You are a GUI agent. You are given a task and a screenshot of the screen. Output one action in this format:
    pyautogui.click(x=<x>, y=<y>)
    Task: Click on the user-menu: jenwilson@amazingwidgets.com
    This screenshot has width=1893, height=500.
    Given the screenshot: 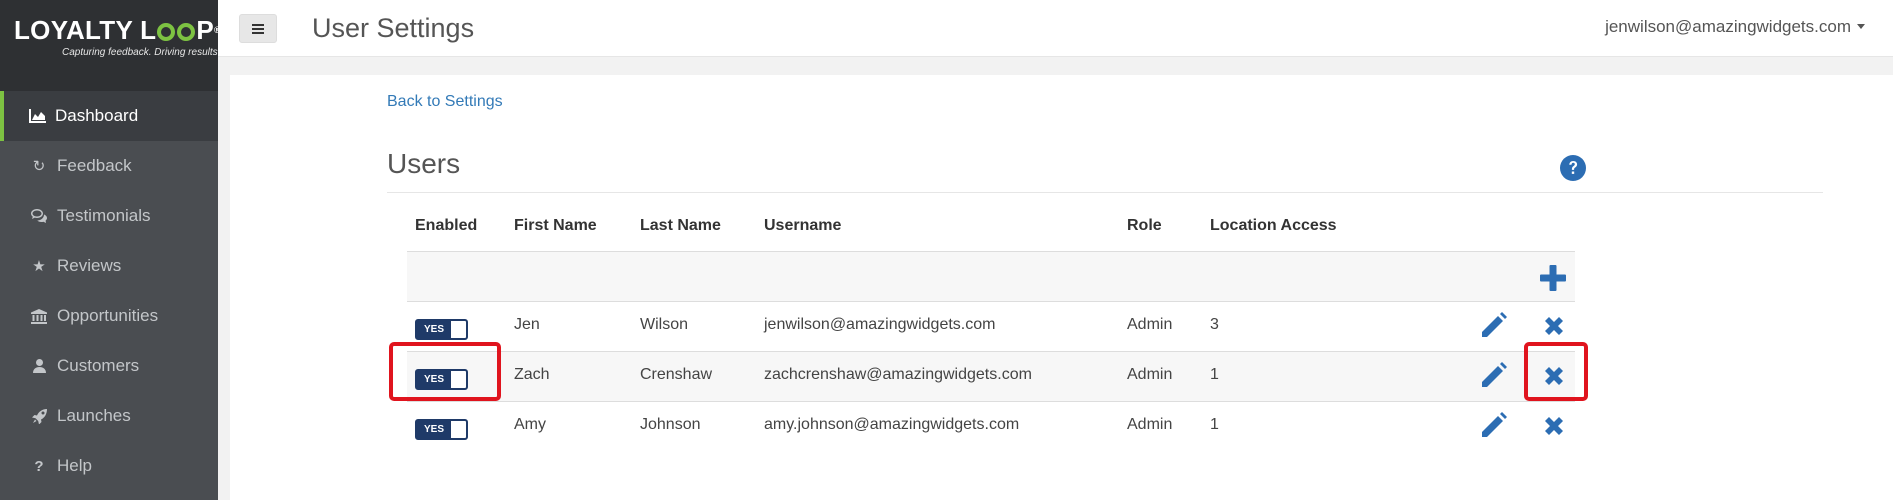 What is the action you would take?
    pyautogui.click(x=1735, y=27)
    